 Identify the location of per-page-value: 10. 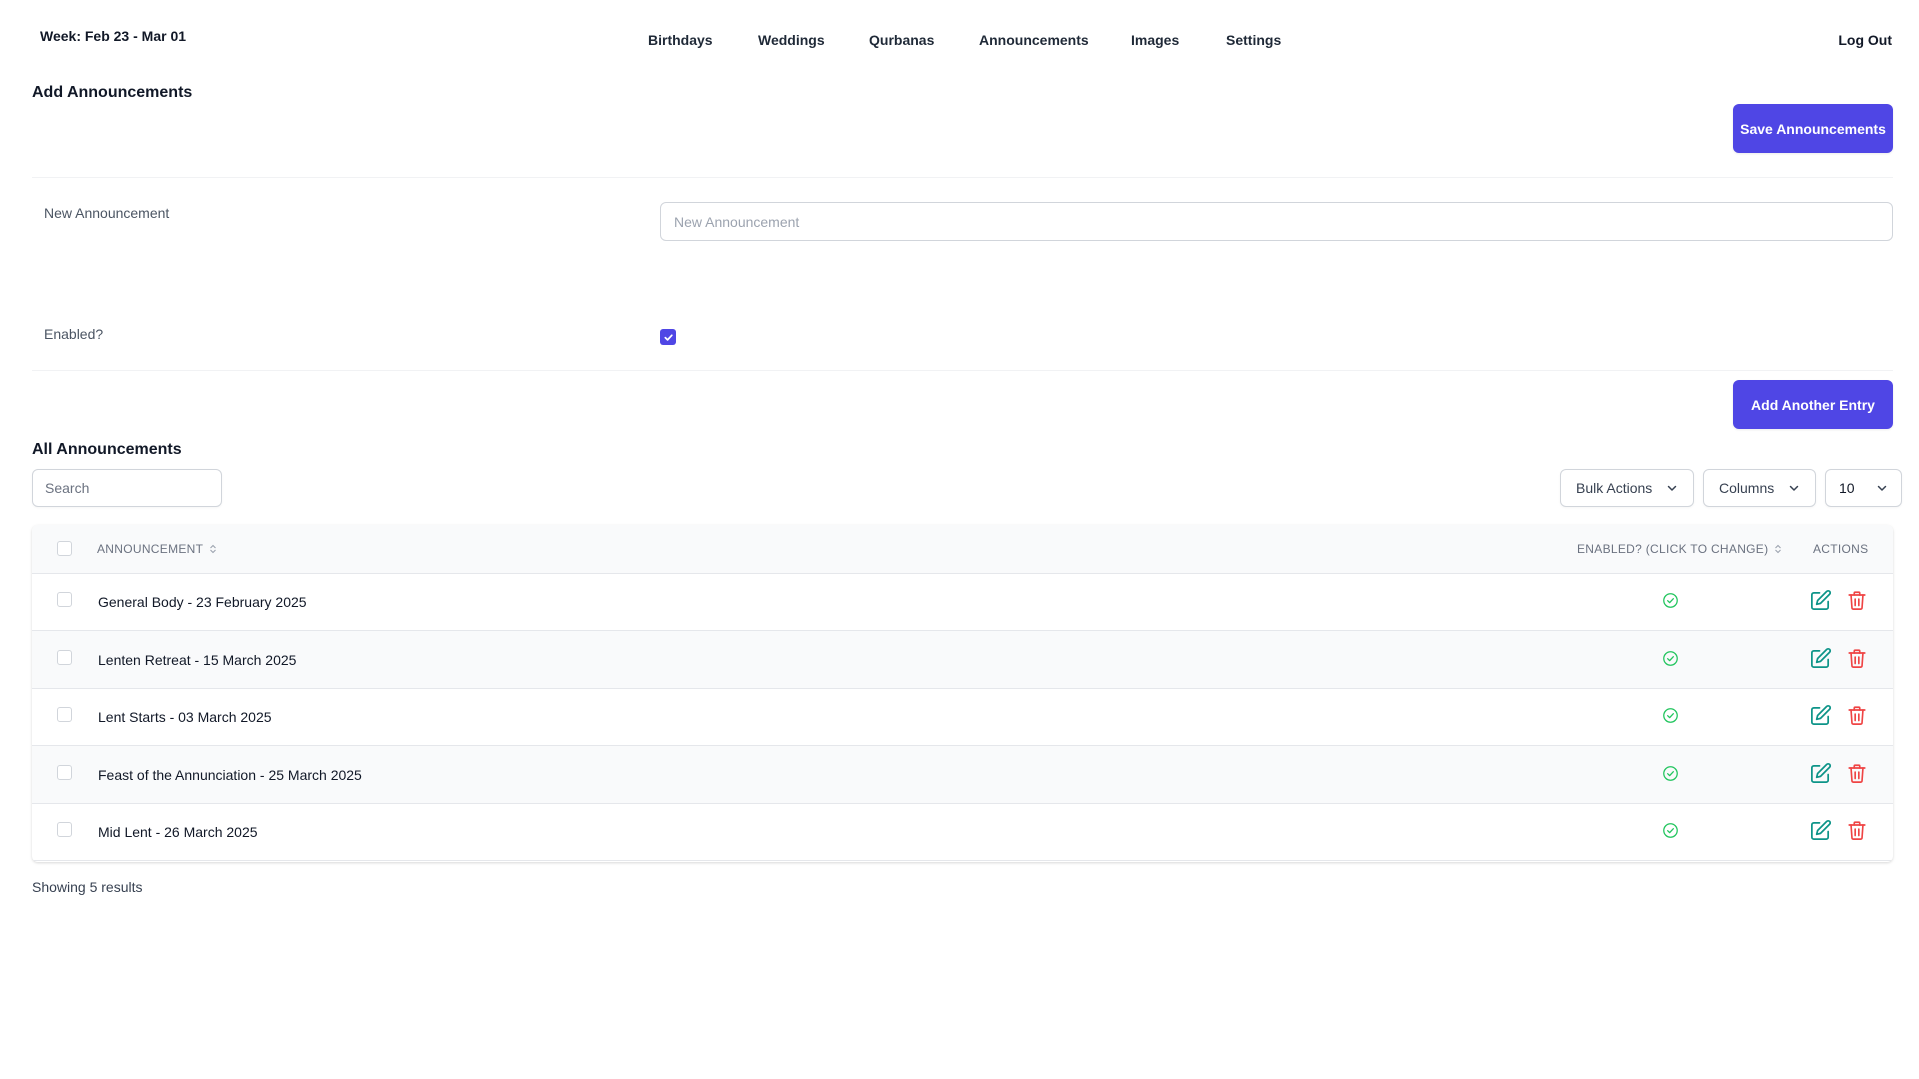
(1847, 488).